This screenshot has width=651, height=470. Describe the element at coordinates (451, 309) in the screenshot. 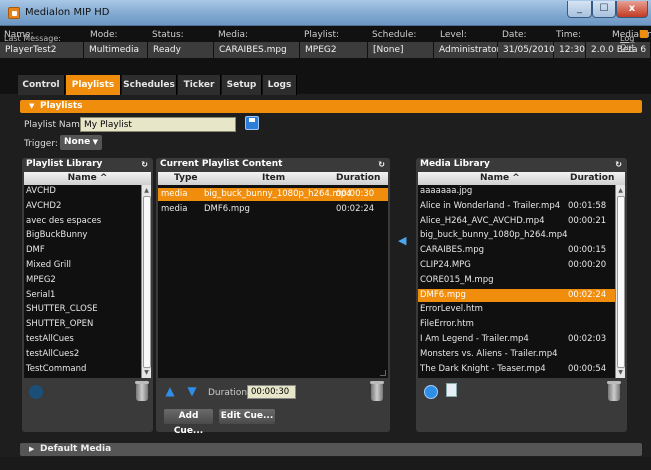

I see `media-name-cell: ErrorLevel.htm` at that location.